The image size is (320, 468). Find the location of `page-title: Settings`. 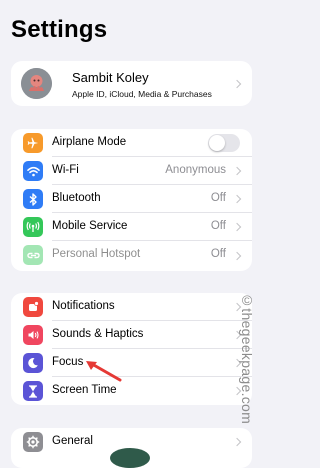

page-title: Settings is located at coordinates (59, 29).